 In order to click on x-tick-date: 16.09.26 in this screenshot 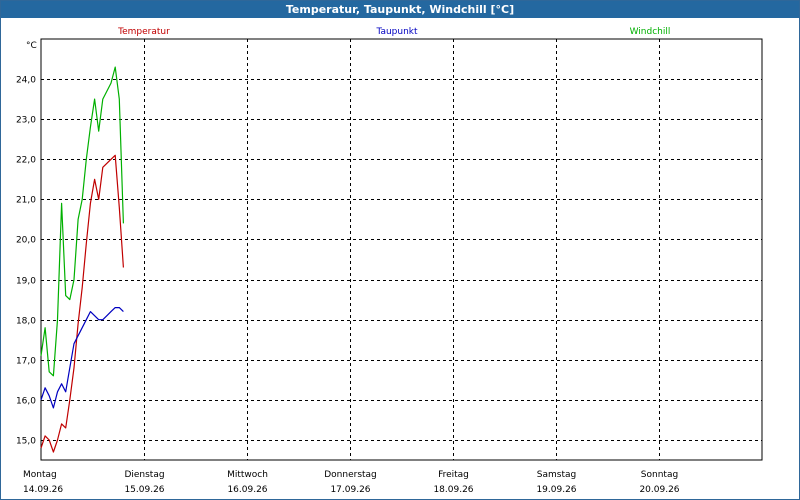, I will do `click(247, 490)`.